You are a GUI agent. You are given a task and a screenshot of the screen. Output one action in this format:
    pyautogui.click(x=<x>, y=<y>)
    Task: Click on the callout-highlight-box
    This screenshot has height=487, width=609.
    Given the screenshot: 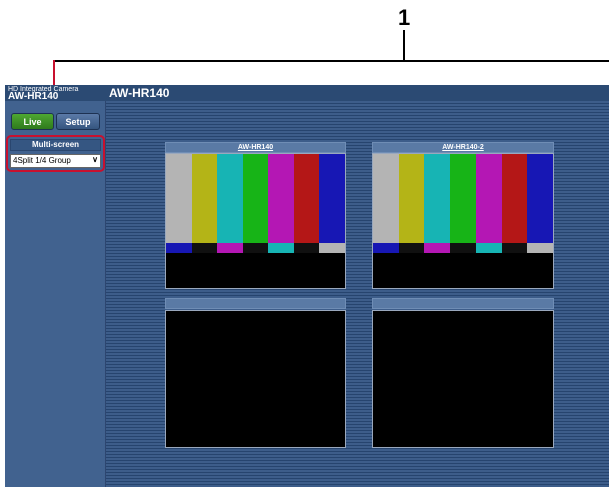 What is the action you would take?
    pyautogui.click(x=55, y=153)
    